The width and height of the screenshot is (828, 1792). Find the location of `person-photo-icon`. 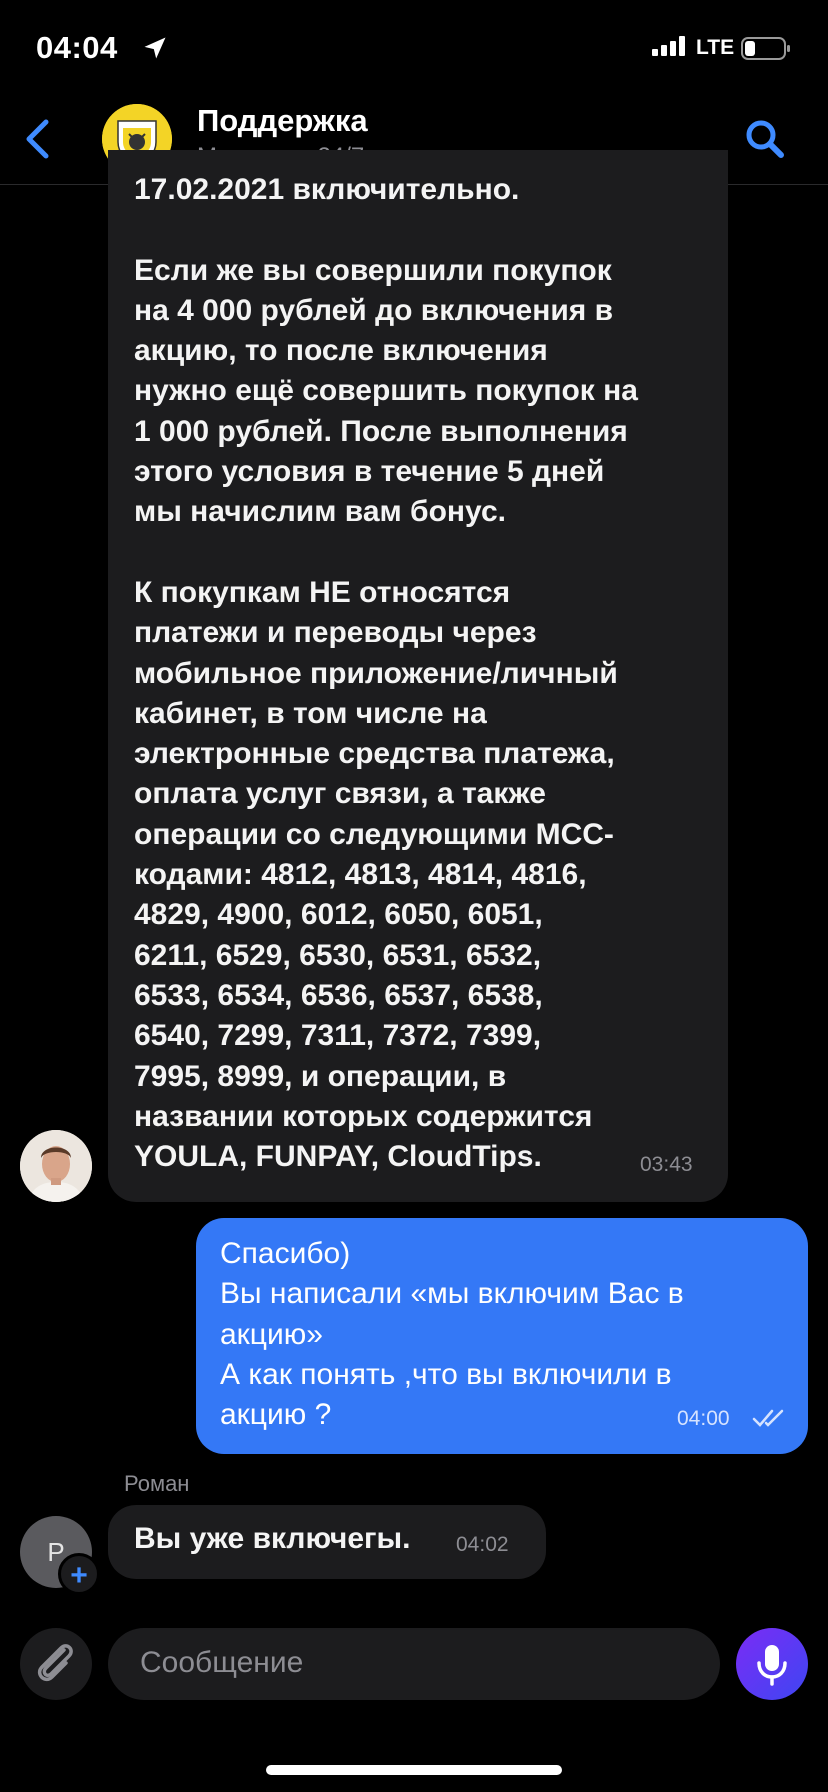

person-photo-icon is located at coordinates (56, 1166).